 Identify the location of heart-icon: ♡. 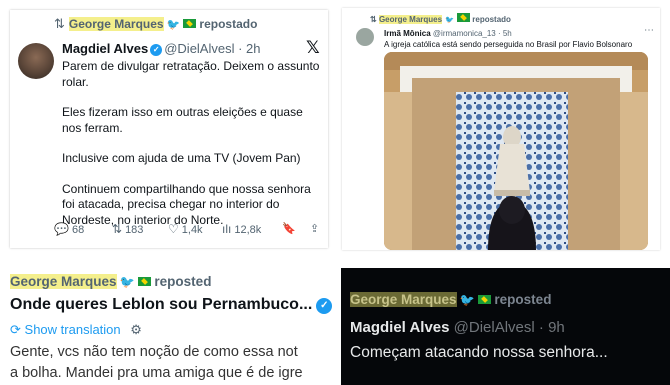
(173, 229).